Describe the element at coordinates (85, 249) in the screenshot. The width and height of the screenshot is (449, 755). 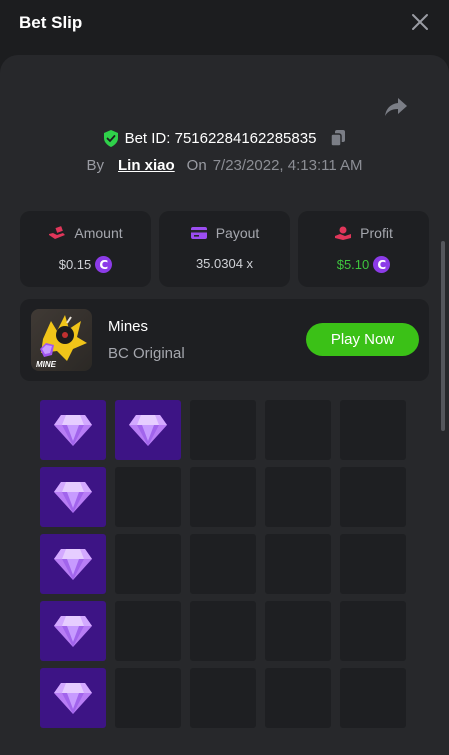
I see `amount-card: Amount $0.15 C` at that location.